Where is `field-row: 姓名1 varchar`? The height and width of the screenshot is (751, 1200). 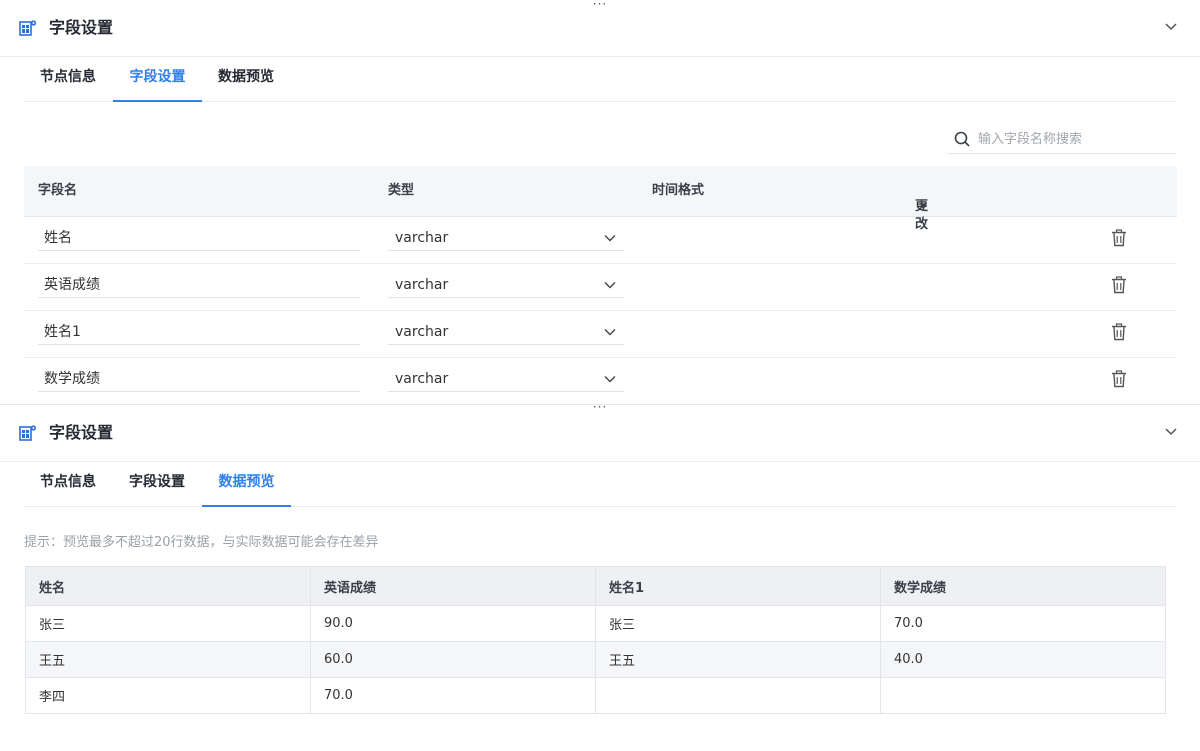 field-row: 姓名1 varchar is located at coordinates (600, 334).